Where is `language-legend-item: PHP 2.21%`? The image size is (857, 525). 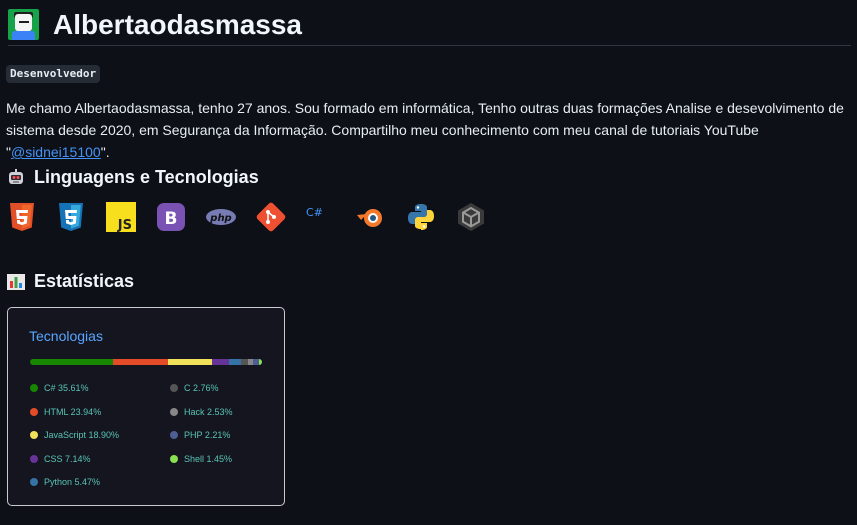 language-legend-item: PHP 2.21% is located at coordinates (200, 435).